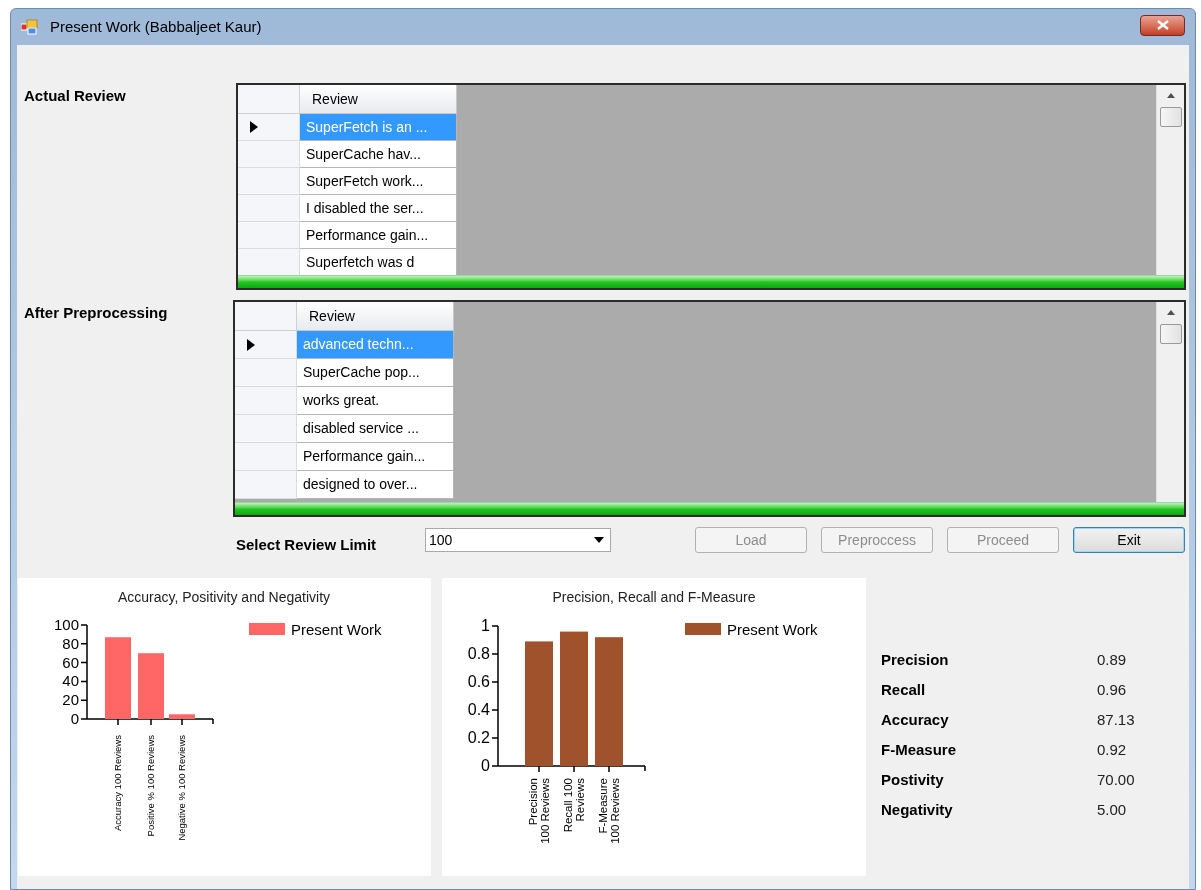 This screenshot has height=890, width=1201. What do you see at coordinates (539, 811) in the screenshot?
I see `category-label: Precision 100 Reviews` at bounding box center [539, 811].